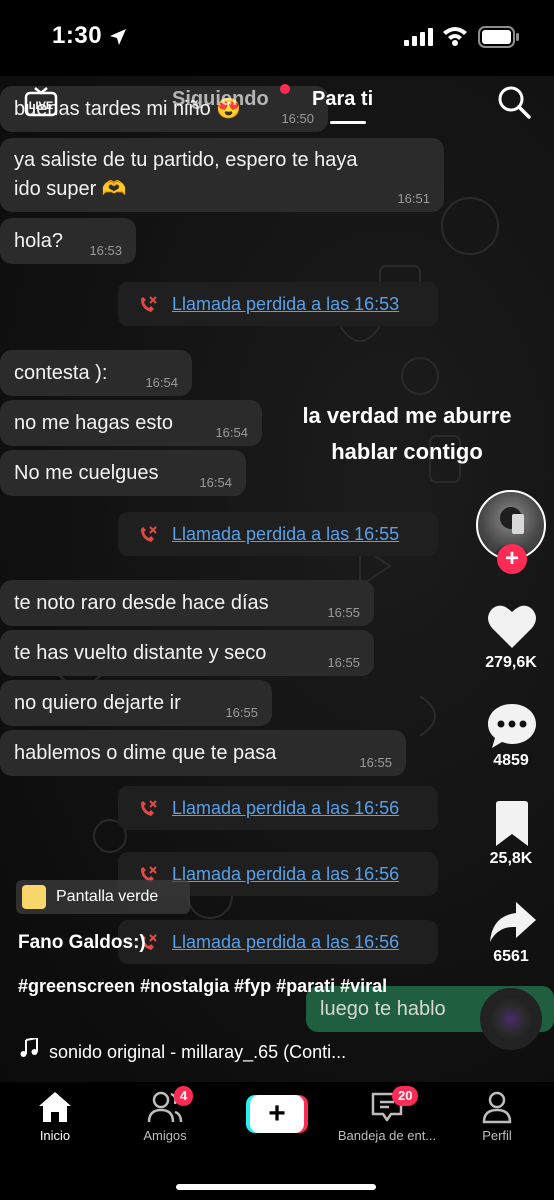  I want to click on chat-message: hablemos o dime que te pasa 16:55, so click(203, 753).